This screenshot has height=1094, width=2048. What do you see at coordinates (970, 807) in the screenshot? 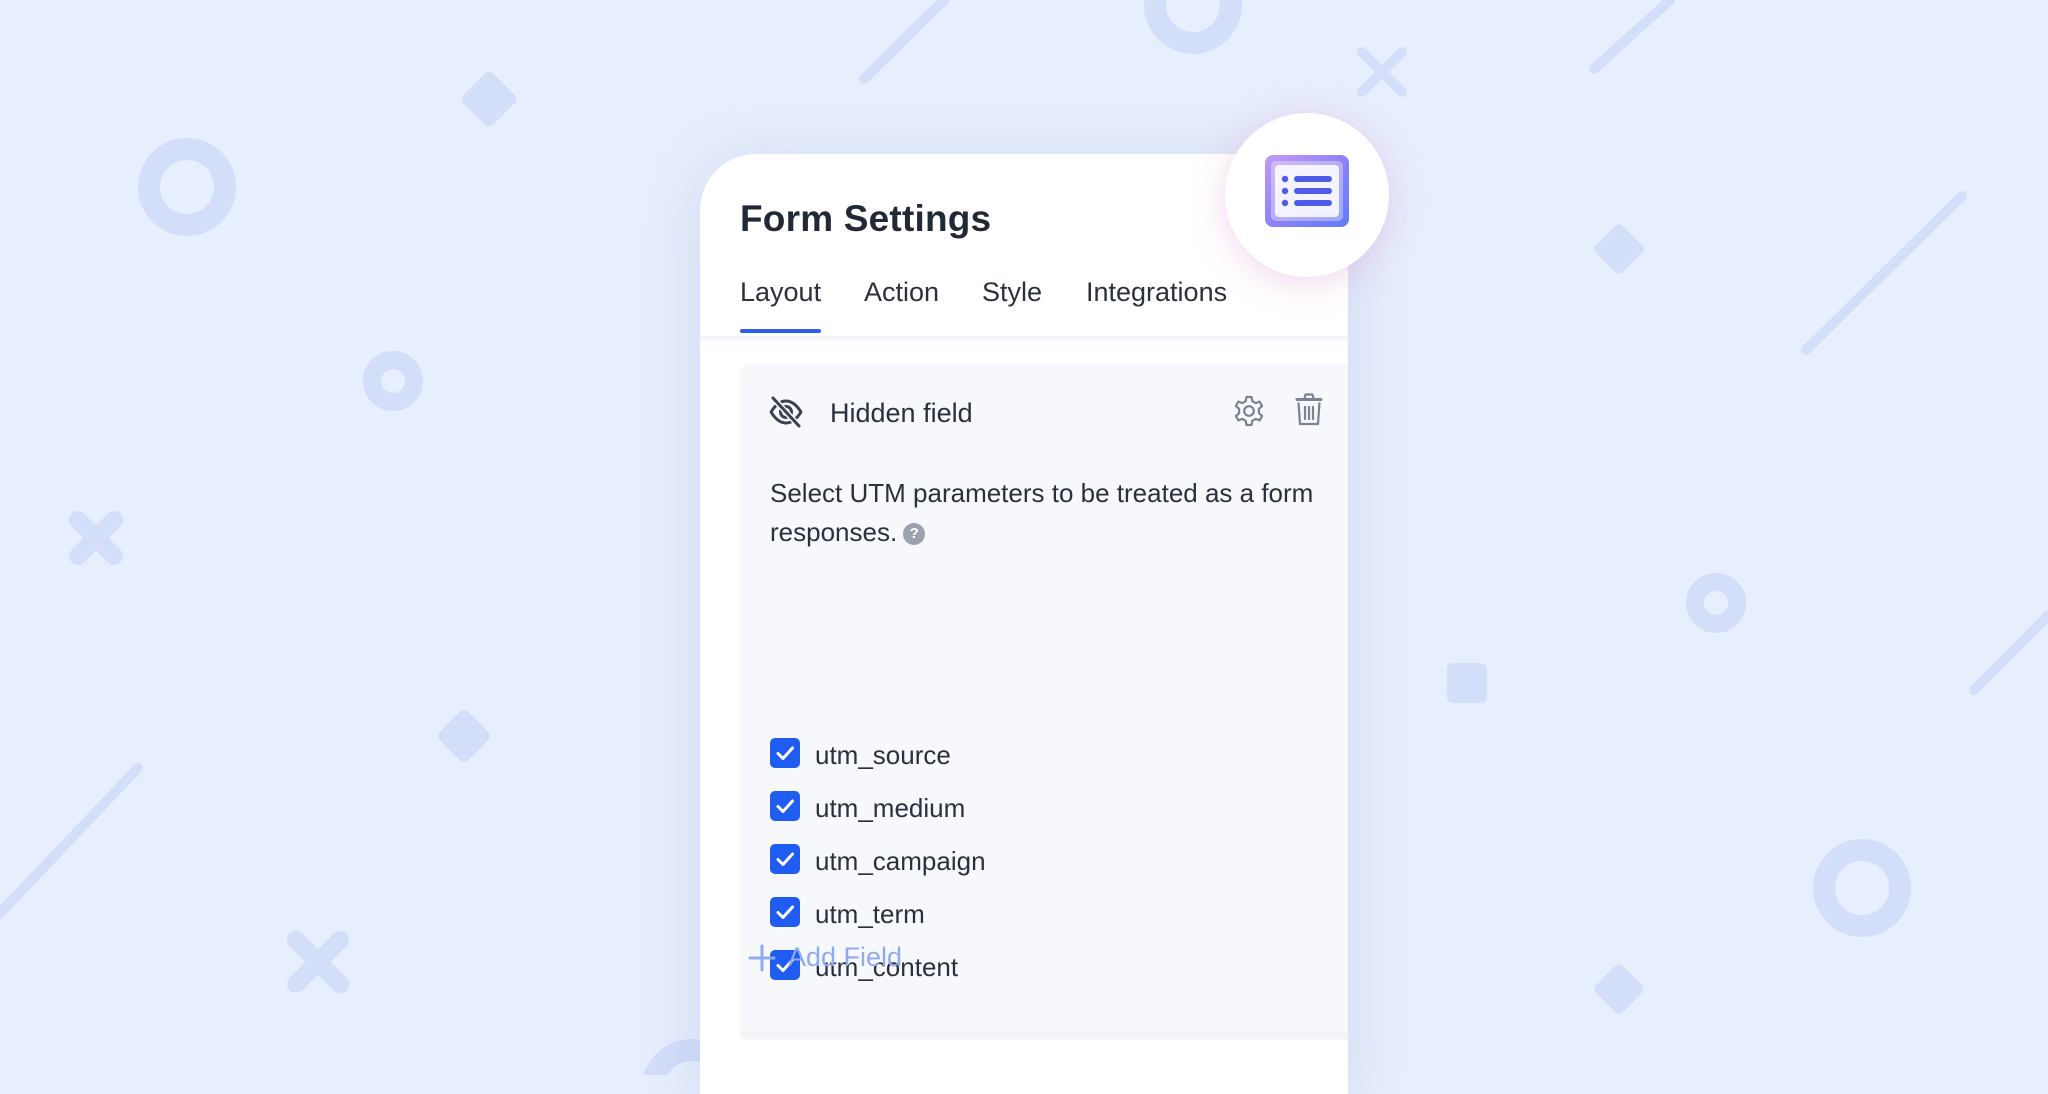
I see `option-utm-medium: utm_medium` at bounding box center [970, 807].